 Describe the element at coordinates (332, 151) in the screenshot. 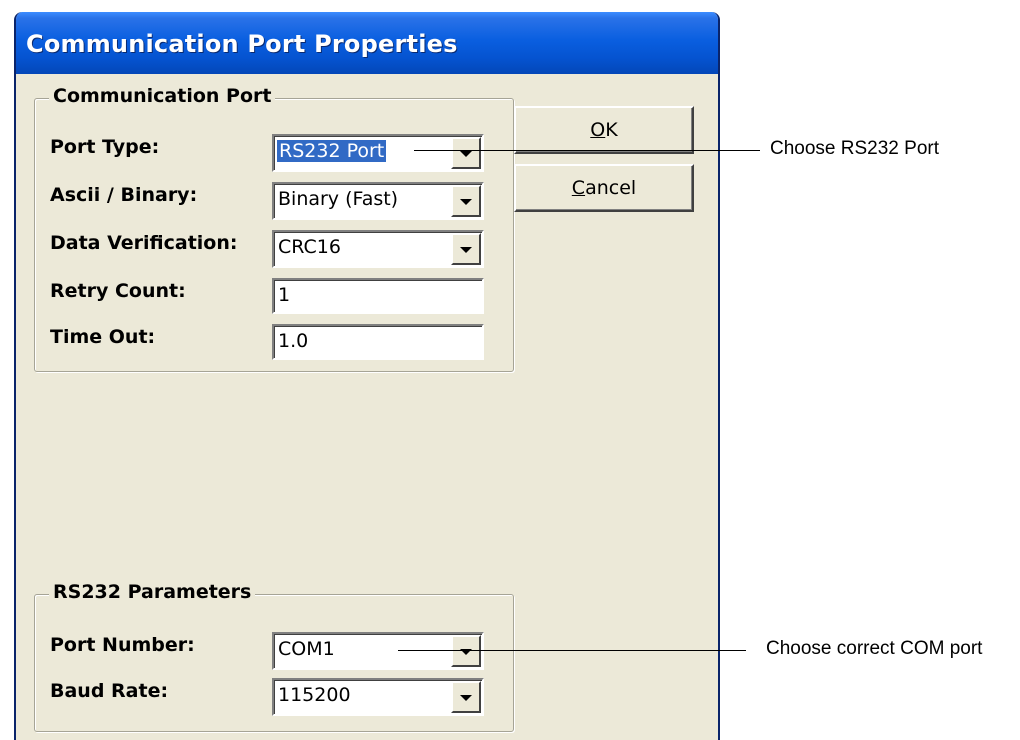

I see `port-type-value: RS232 Port` at that location.